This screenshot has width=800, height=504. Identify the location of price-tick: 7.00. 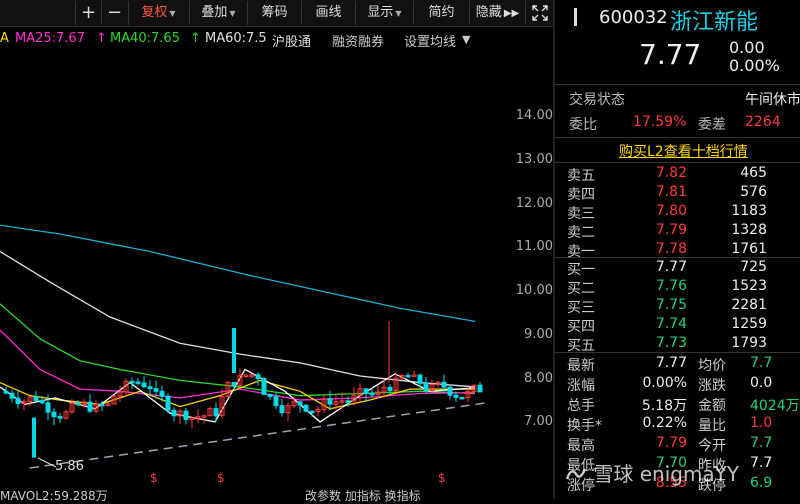
(538, 421).